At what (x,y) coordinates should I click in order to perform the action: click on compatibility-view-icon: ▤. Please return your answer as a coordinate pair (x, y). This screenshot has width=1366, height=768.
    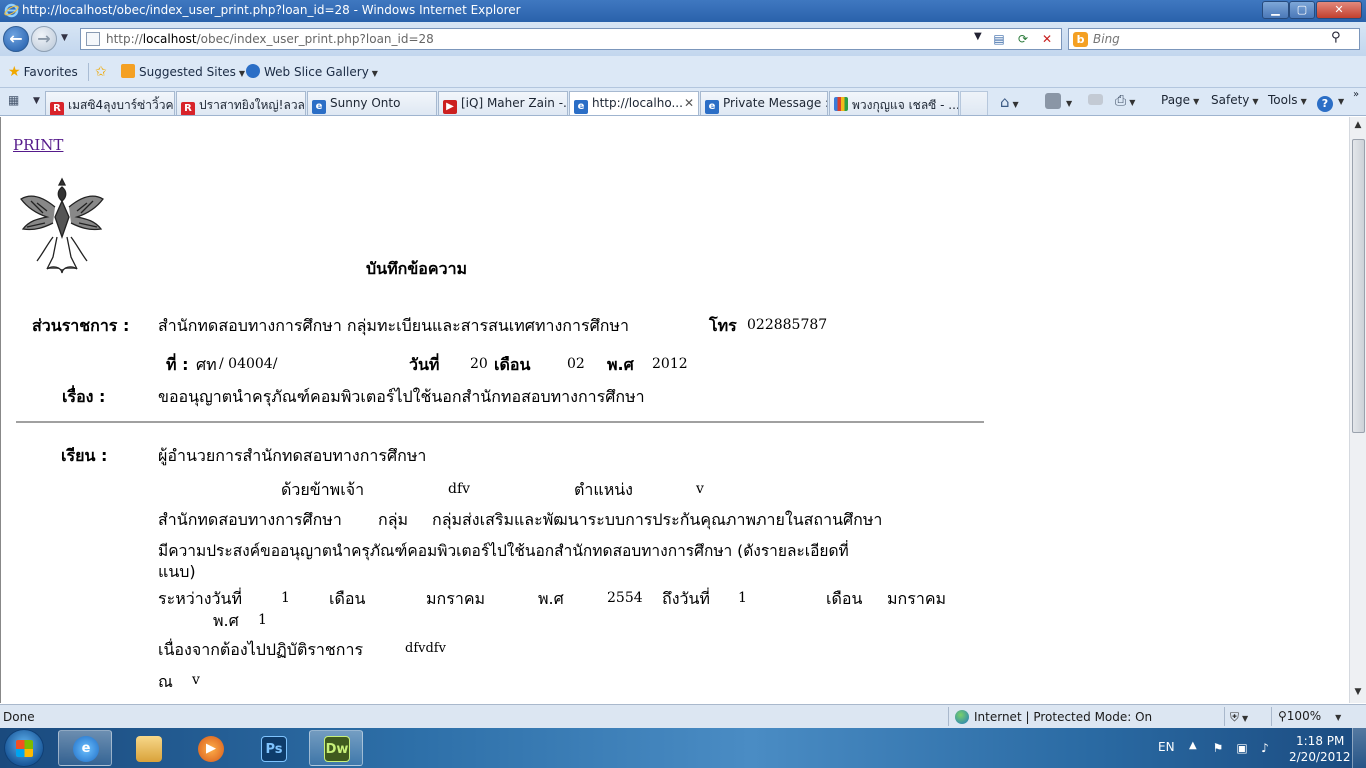
    Looking at the image, I should click on (999, 39).